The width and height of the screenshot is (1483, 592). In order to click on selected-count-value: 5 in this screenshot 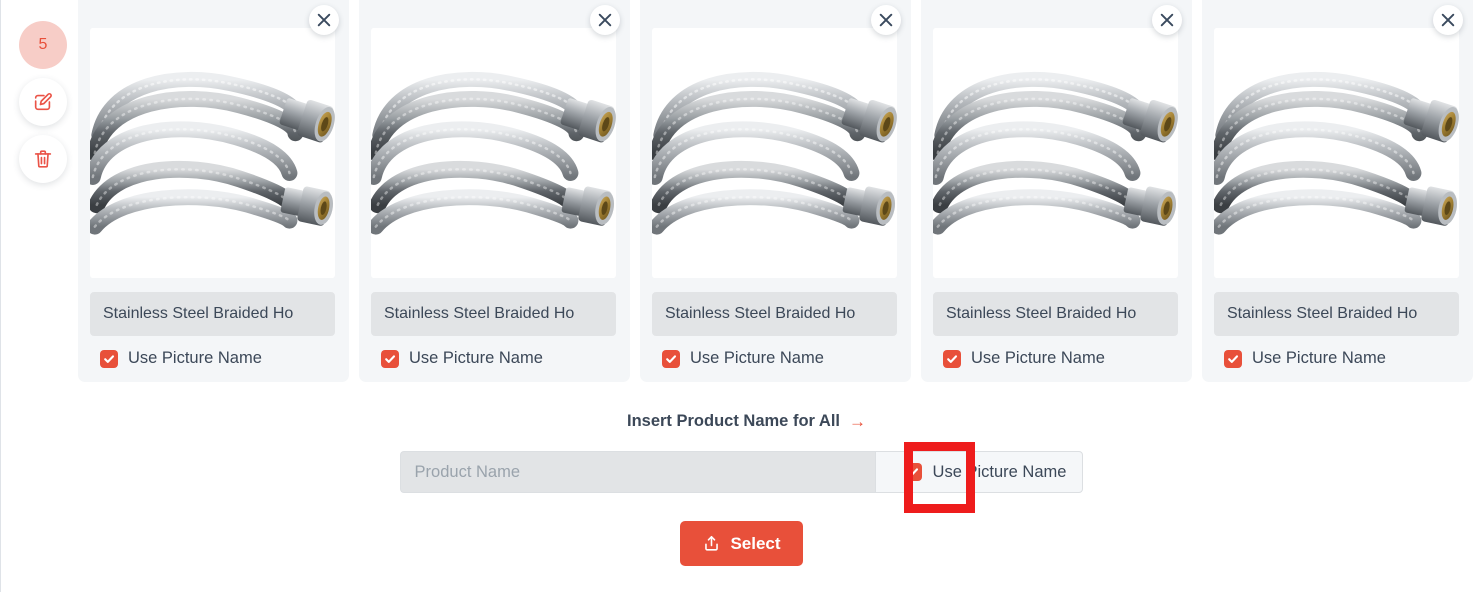, I will do `click(43, 44)`.